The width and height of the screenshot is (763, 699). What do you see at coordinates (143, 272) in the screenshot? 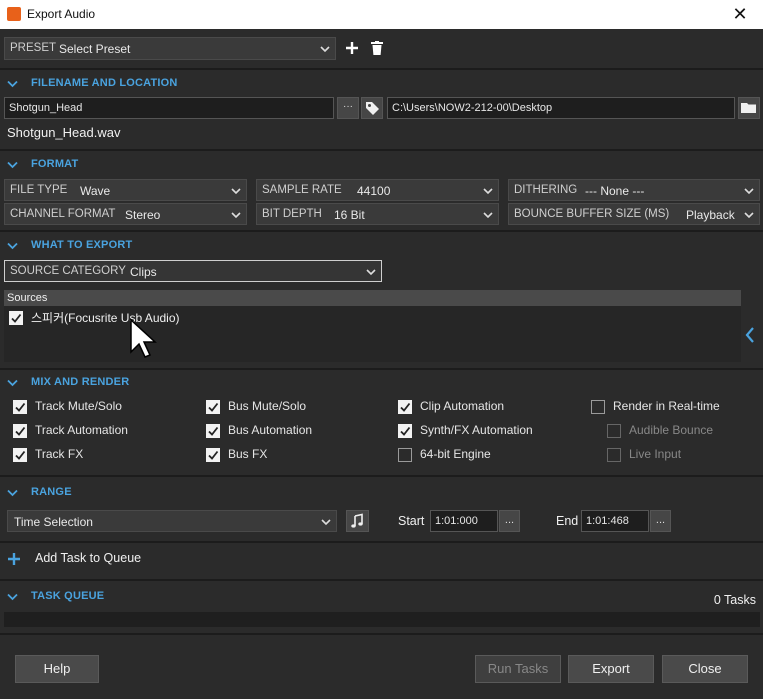
I see `source-category-value: Clips` at bounding box center [143, 272].